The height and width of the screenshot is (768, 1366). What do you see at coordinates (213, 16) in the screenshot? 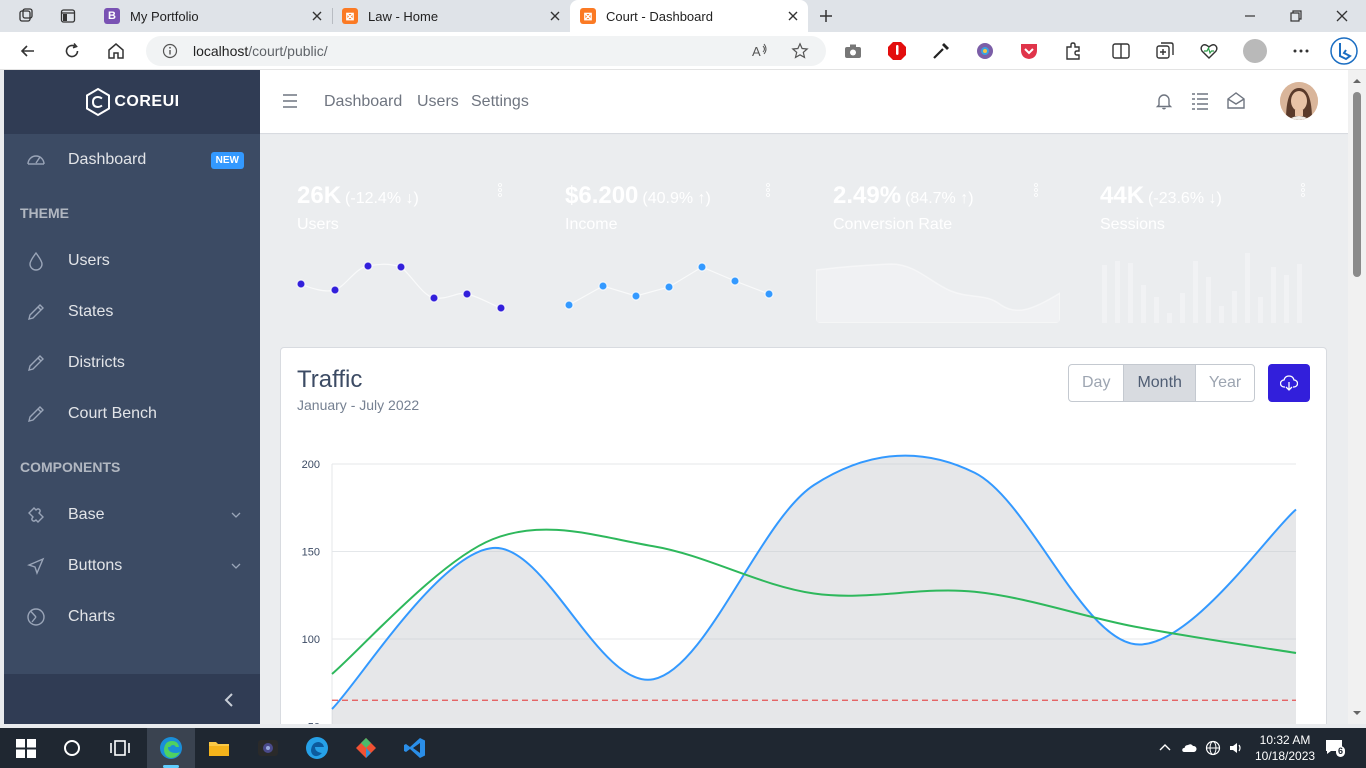
I see `browser-tab-portfolio: B My Portfolio` at bounding box center [213, 16].